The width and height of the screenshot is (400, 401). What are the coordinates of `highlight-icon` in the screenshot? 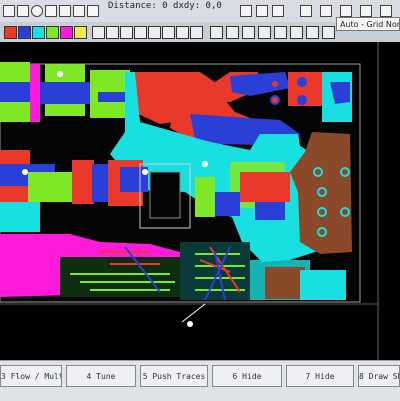 It's located at (296, 32).